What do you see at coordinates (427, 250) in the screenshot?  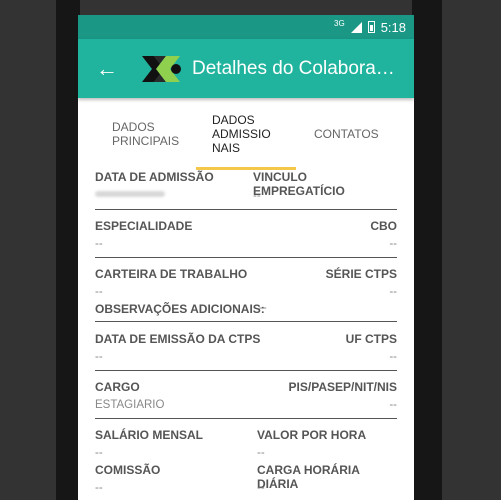 I see `device-edge-right` at bounding box center [427, 250].